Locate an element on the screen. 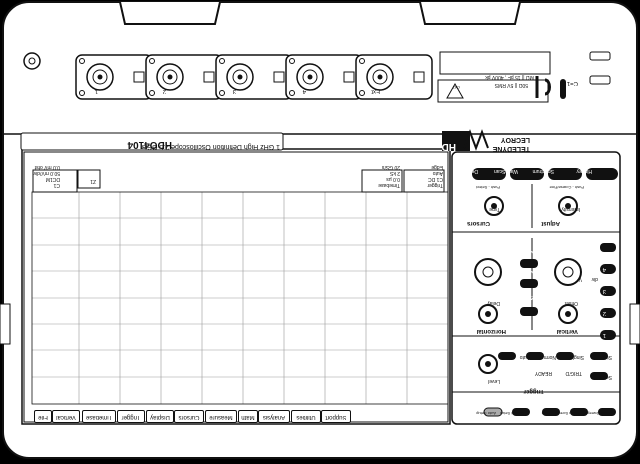 This screenshot has width=640, height=464. menu-timebase: Timebase is located at coordinates (99, 416).